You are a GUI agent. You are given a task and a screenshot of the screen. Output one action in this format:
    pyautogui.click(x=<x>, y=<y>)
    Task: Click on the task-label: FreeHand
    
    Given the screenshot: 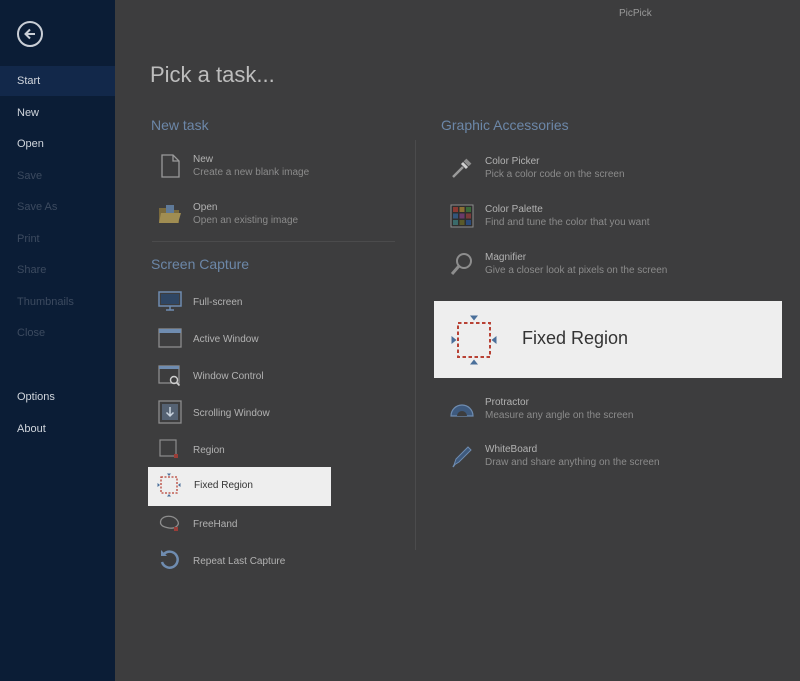 What is the action you would take?
    pyautogui.click(x=215, y=524)
    